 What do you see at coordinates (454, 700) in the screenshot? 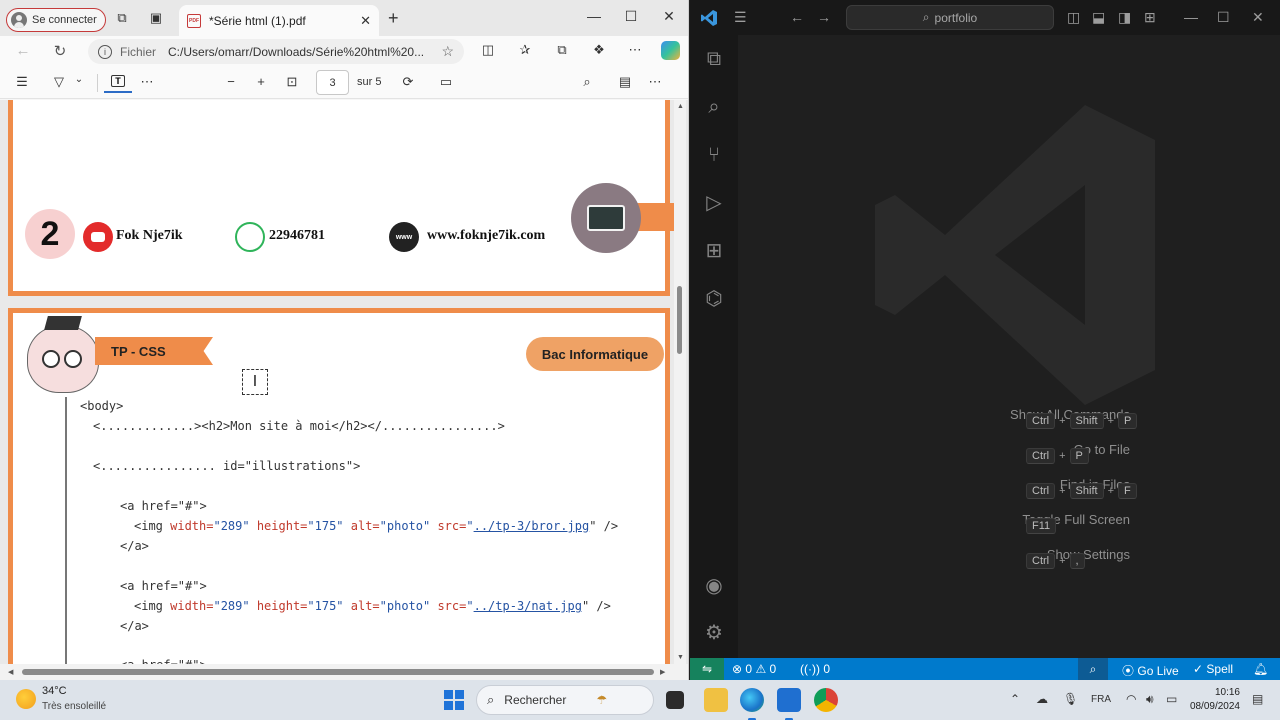
I see `start-windows-icon` at bounding box center [454, 700].